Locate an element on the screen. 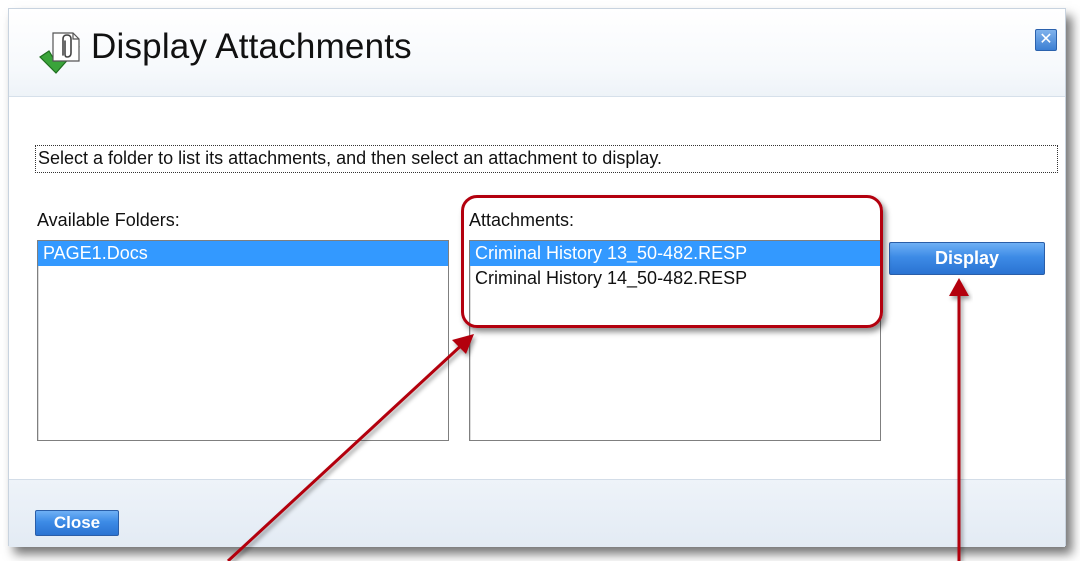 The width and height of the screenshot is (1080, 561). attachments-highlight-box is located at coordinates (672, 261).